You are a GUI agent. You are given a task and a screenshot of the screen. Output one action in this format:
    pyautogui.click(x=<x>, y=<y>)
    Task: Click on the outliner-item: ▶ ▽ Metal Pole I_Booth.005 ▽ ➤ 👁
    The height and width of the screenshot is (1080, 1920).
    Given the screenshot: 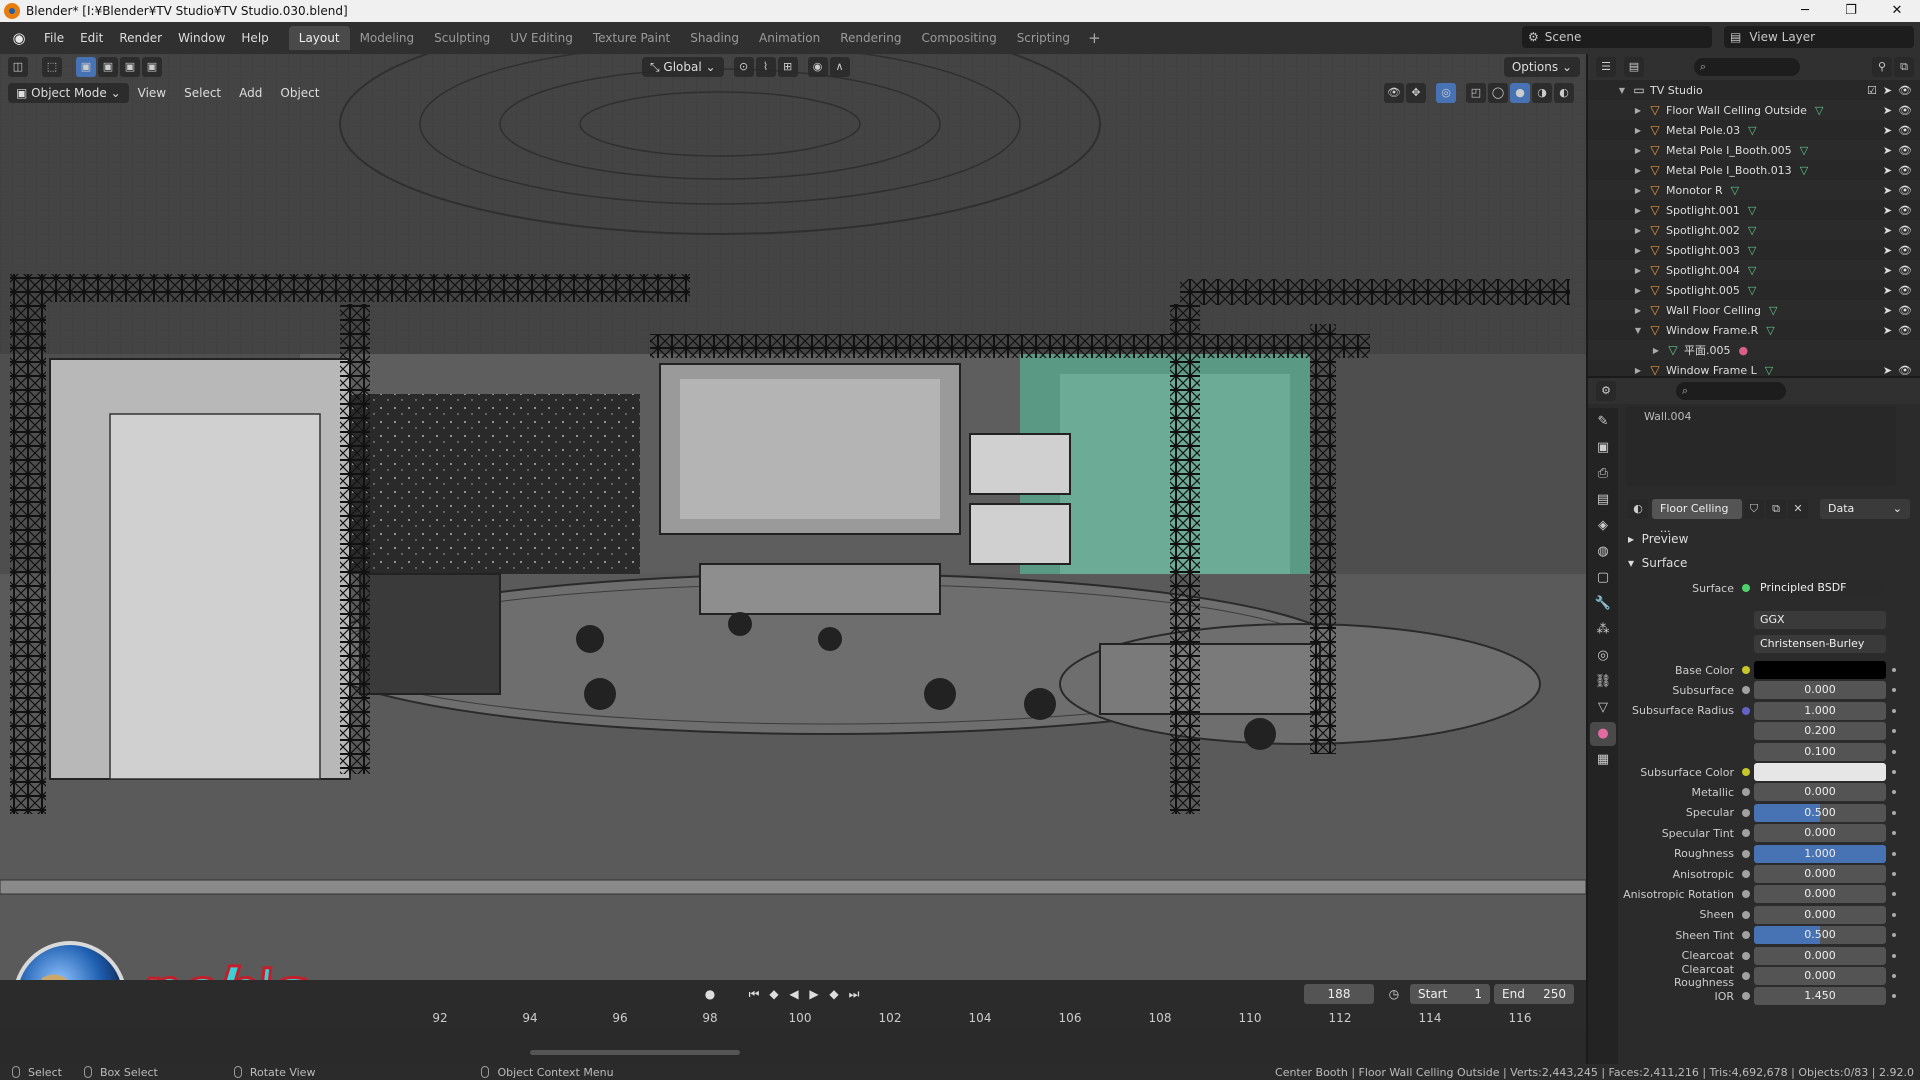 What is the action you would take?
    pyautogui.click(x=1754, y=150)
    